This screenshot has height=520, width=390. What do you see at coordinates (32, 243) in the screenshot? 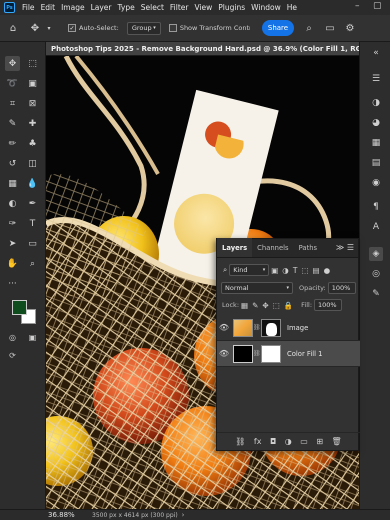
I see `rectangle-tool-icon: ▭` at bounding box center [32, 243].